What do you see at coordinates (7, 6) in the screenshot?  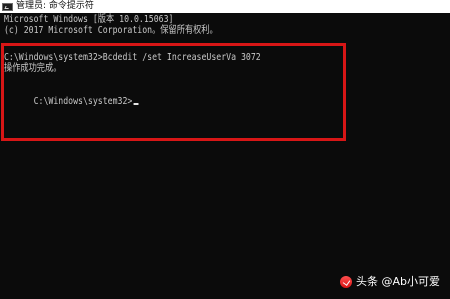 I see `cmd-icon` at bounding box center [7, 6].